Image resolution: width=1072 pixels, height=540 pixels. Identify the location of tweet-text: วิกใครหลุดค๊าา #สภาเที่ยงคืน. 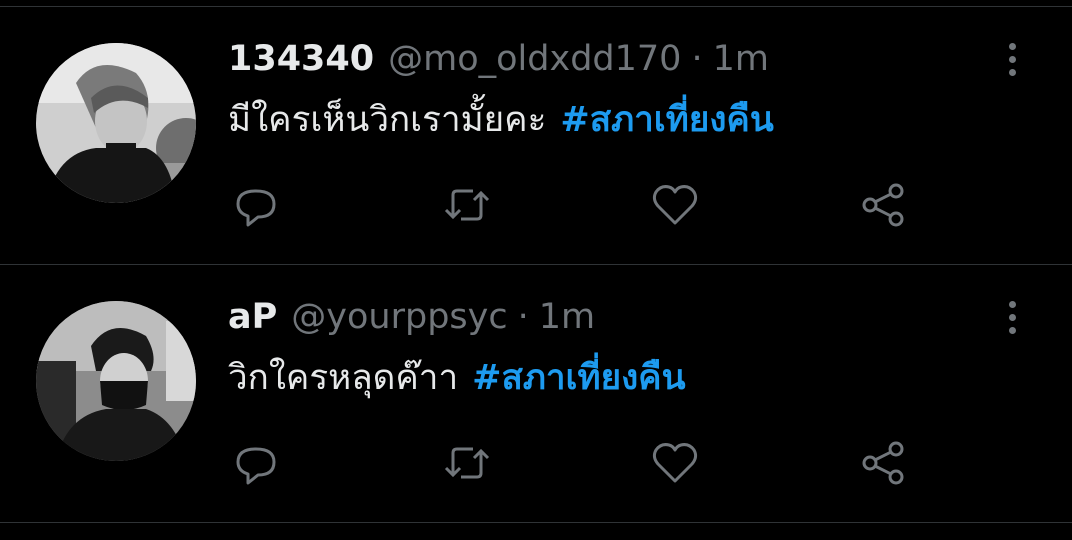
(457, 378).